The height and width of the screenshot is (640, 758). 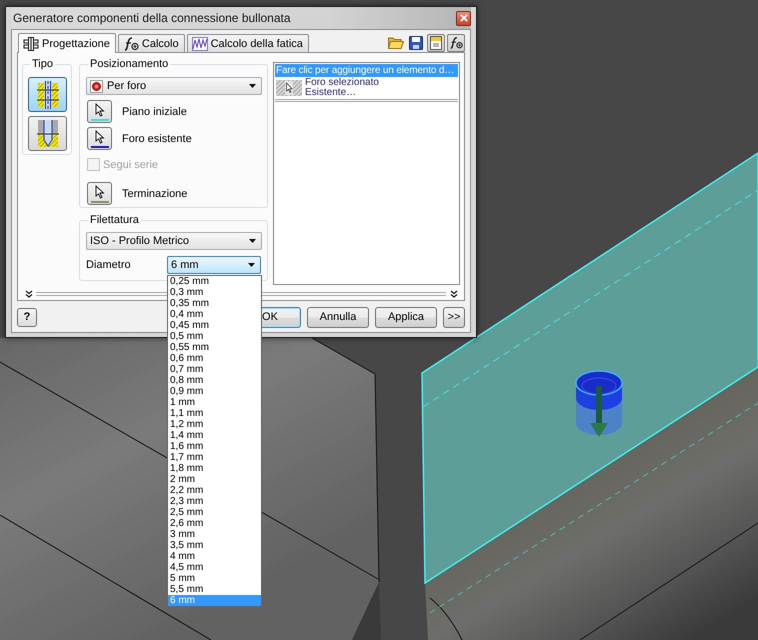 I want to click on tab: Calcolo della fatica, so click(x=247, y=43).